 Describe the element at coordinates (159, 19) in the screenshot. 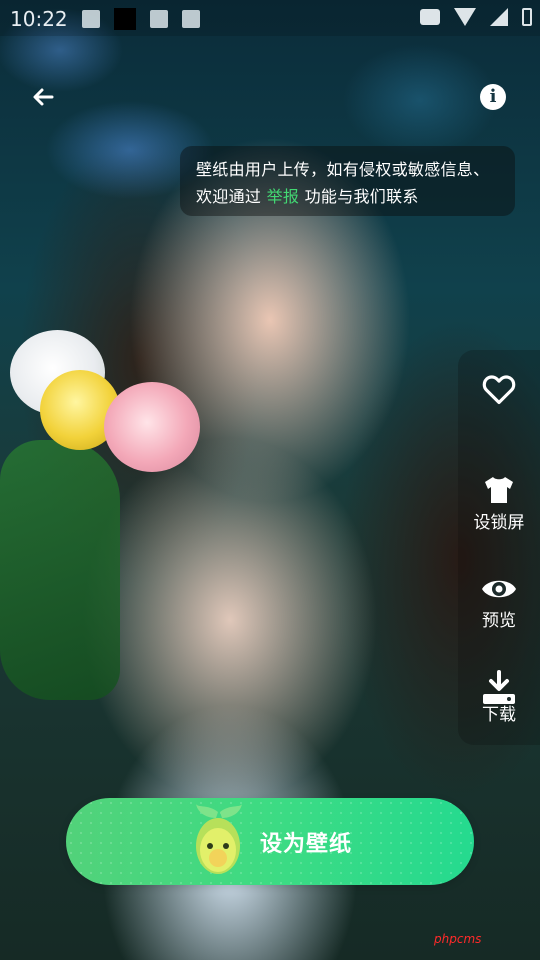

I see `download-status-icon` at that location.